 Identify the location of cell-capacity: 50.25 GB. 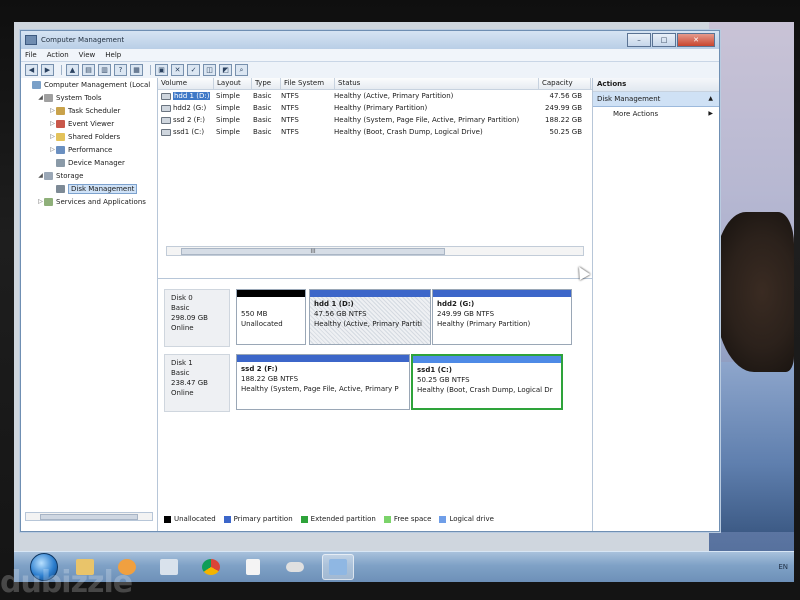
(566, 132).